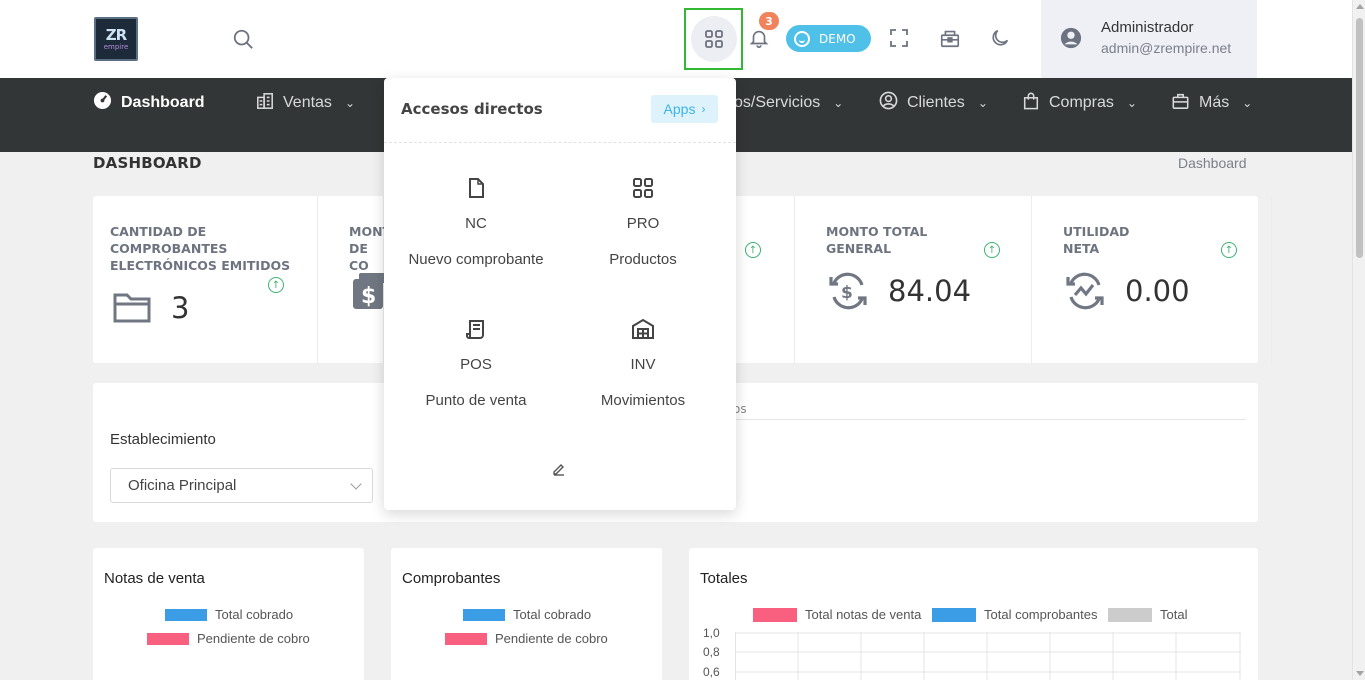 The width and height of the screenshot is (1365, 680). What do you see at coordinates (950, 38) in the screenshot?
I see `store-icon` at bounding box center [950, 38].